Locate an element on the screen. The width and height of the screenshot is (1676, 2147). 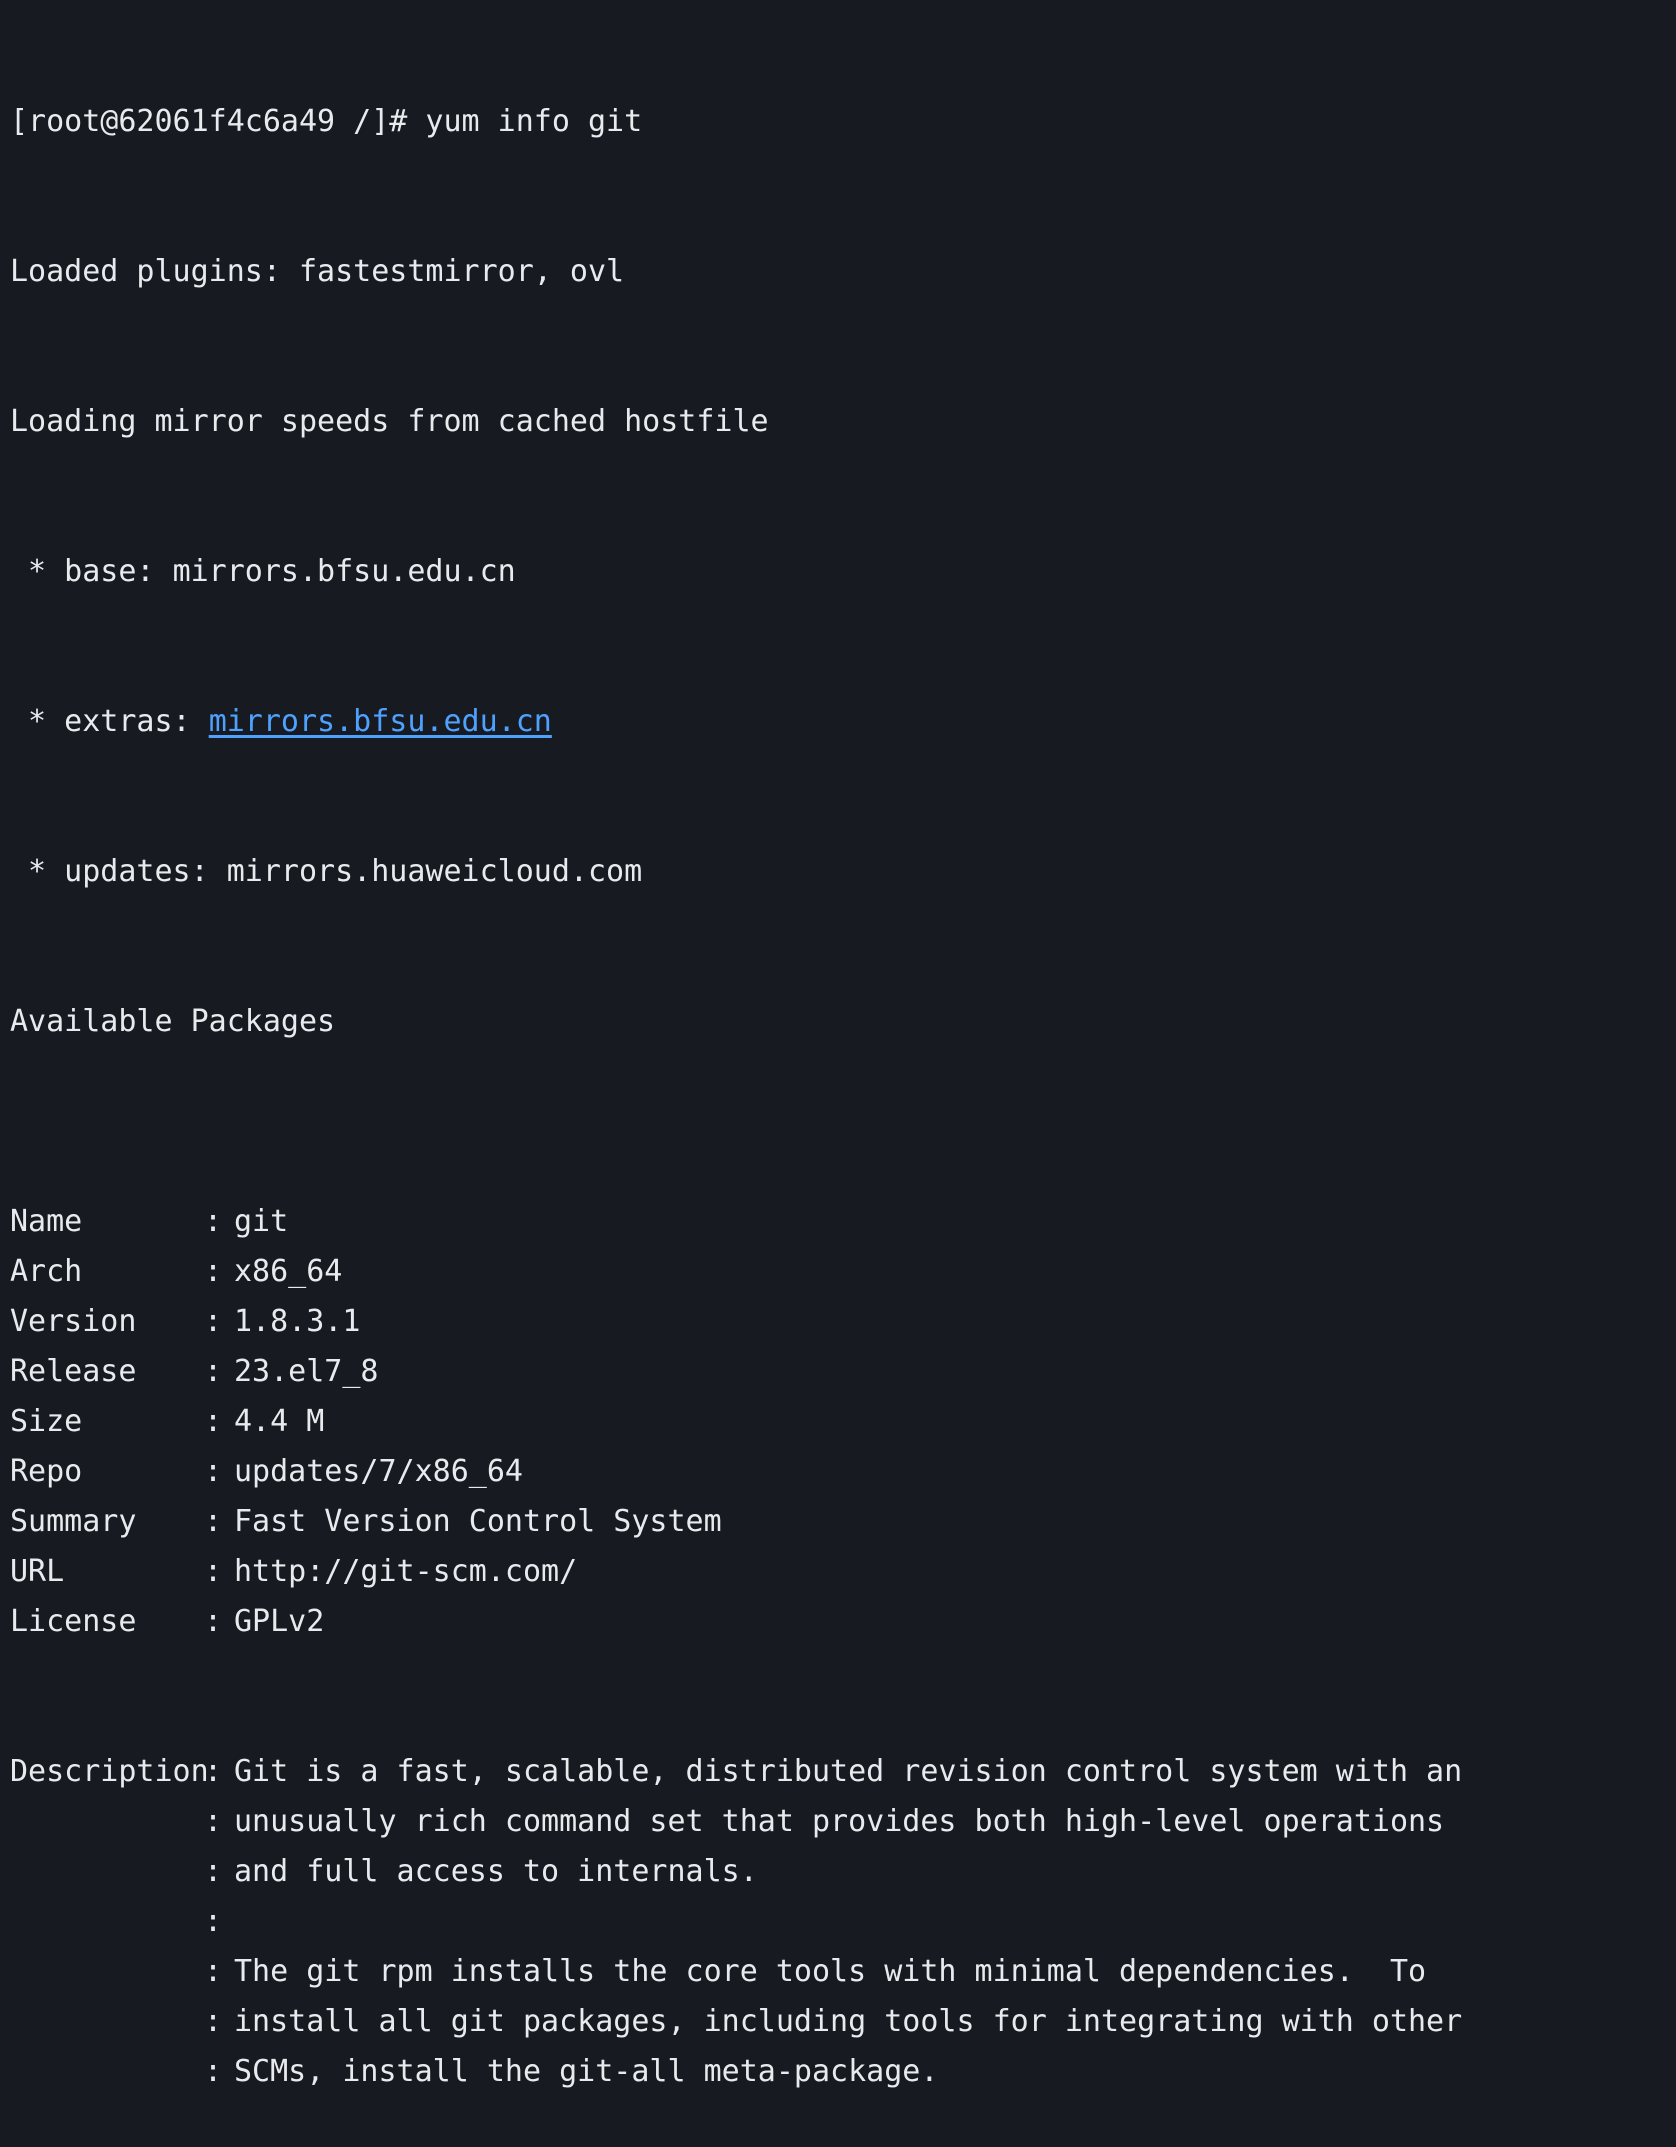
description-line: : is located at coordinates (843, 1922).